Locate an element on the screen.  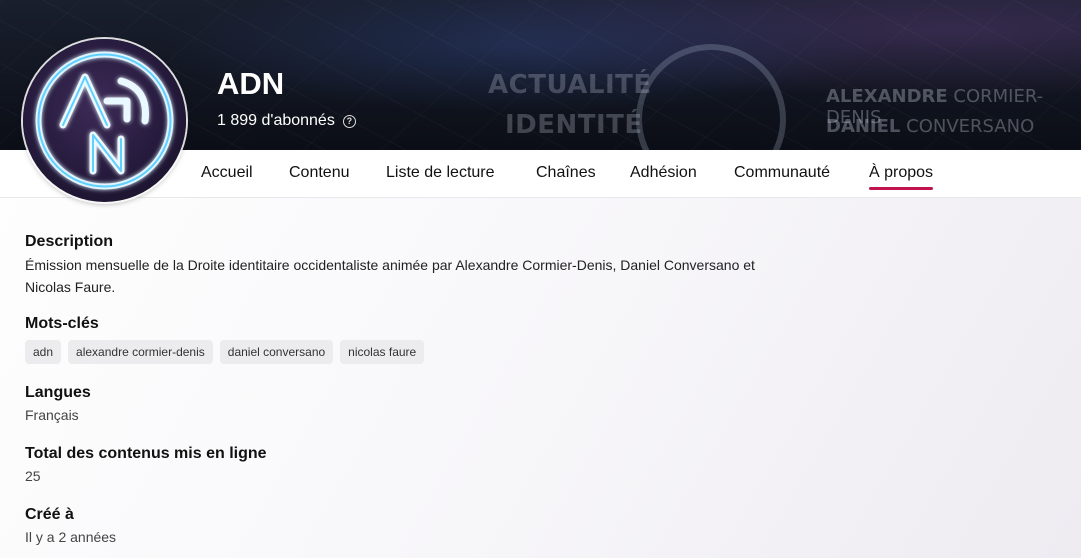
subscriber-count: 1 899 d'abonnés ? is located at coordinates (286, 121).